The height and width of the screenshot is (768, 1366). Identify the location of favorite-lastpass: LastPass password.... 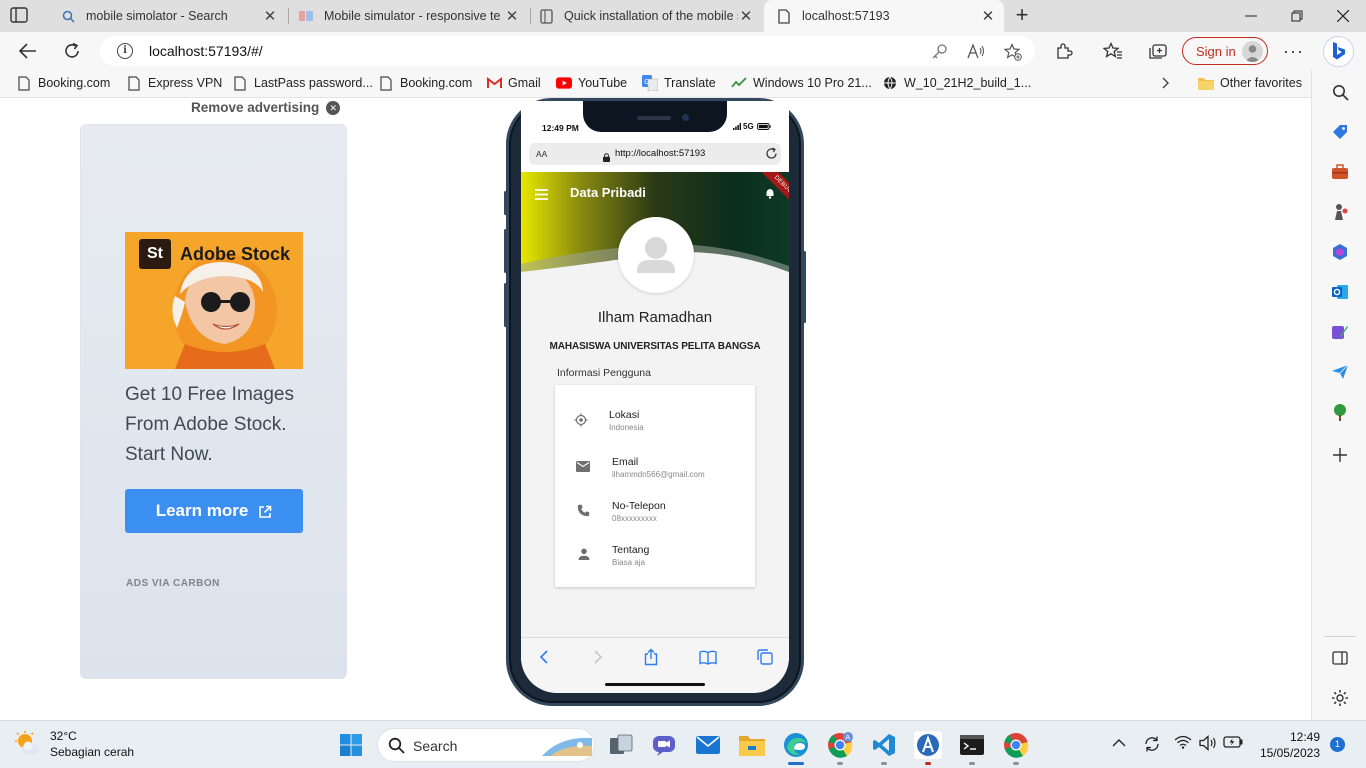
(302, 83).